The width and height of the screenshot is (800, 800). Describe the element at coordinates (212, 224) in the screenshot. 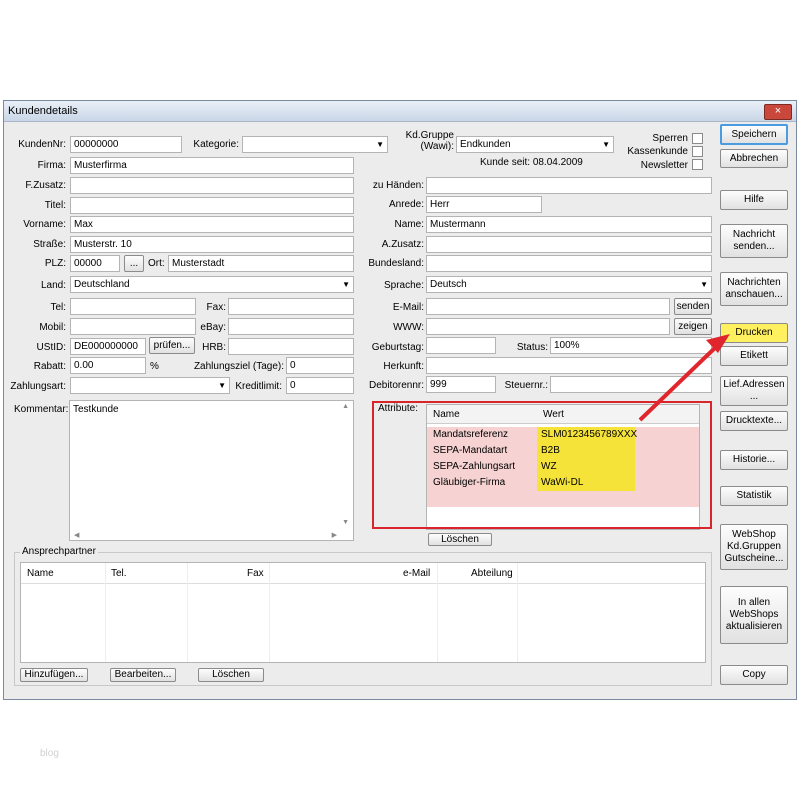

I see `vorname-field: Max` at that location.